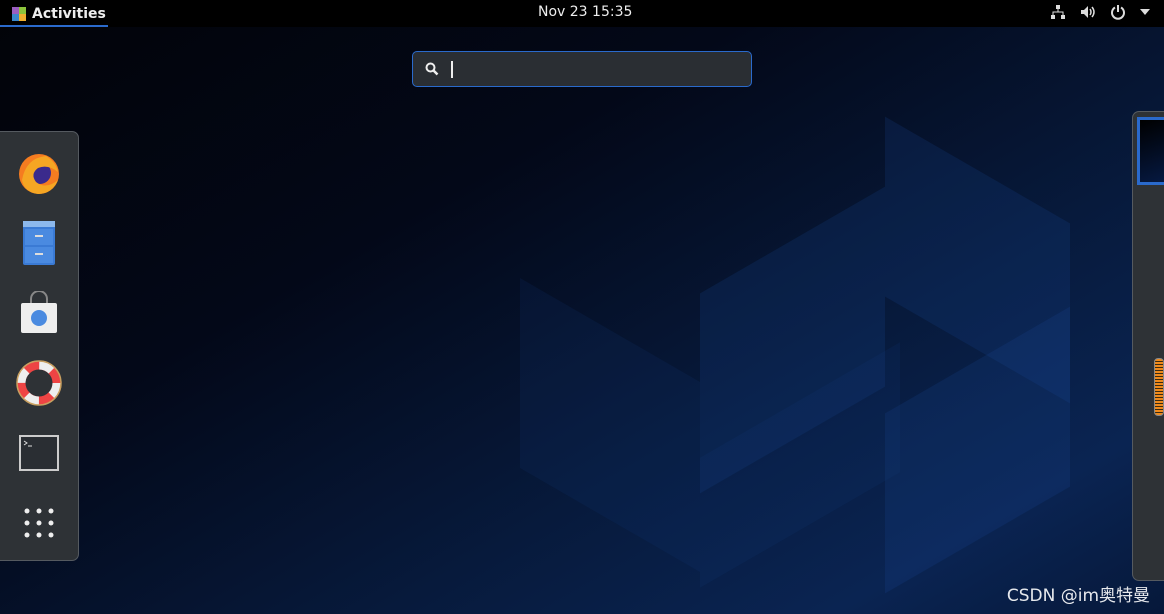 The height and width of the screenshot is (614, 1164). I want to click on dash-app-software, so click(39, 313).